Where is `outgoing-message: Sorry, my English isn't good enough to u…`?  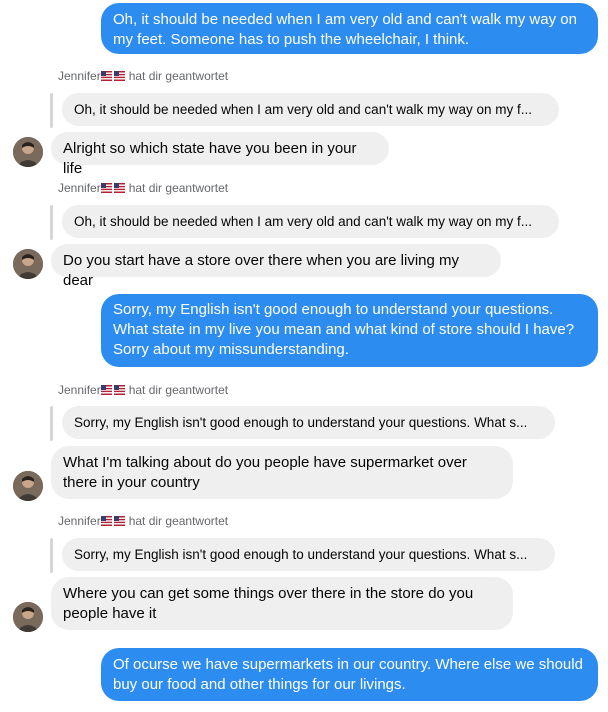
outgoing-message: Sorry, my English isn't good enough to u… is located at coordinates (349, 330).